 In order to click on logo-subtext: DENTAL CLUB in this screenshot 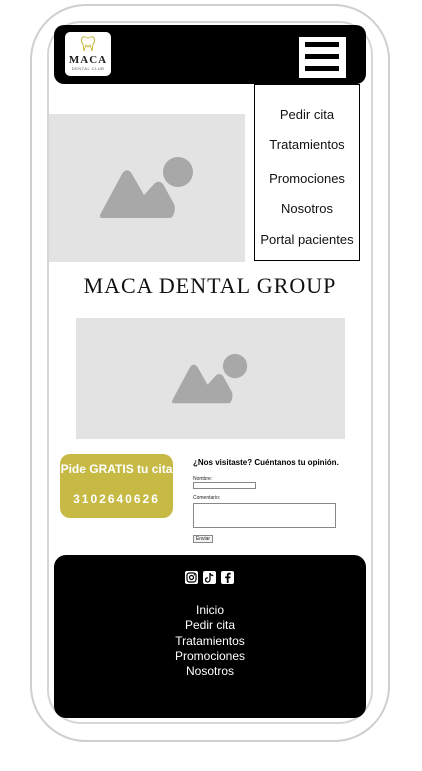, I will do `click(88, 68)`.